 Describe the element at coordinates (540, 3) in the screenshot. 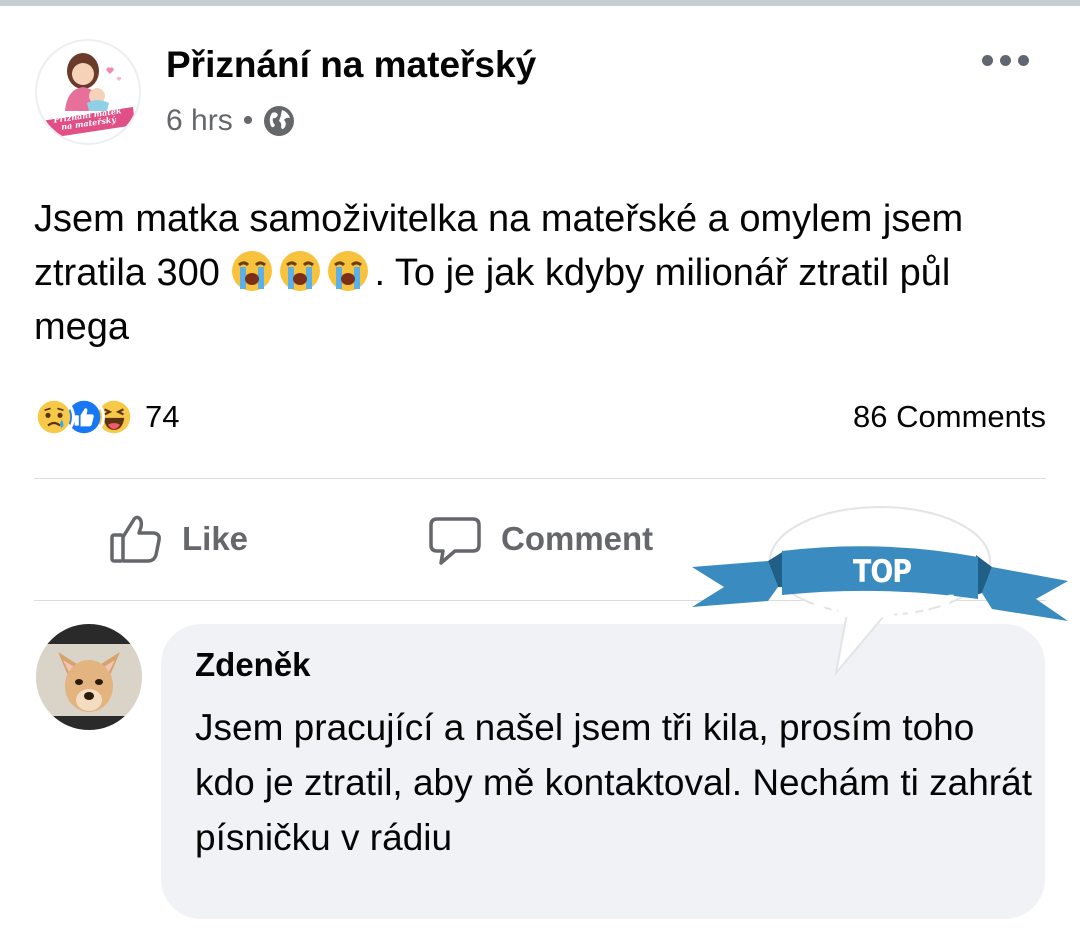

I see `top-border` at that location.